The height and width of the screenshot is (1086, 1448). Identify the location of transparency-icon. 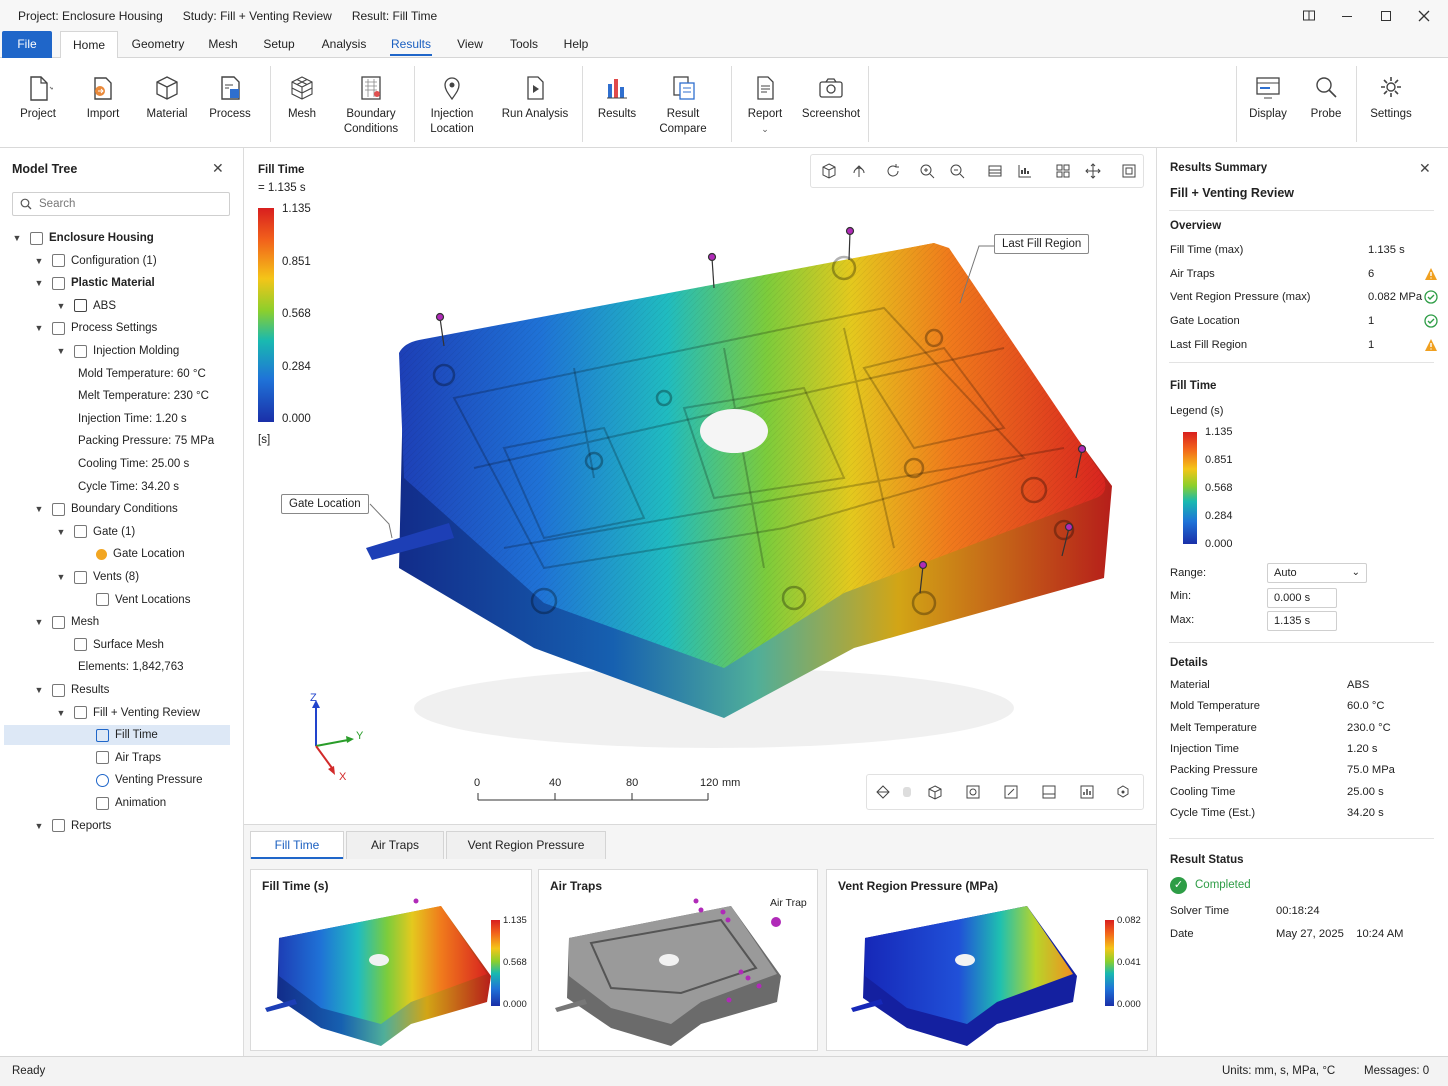
(907, 792).